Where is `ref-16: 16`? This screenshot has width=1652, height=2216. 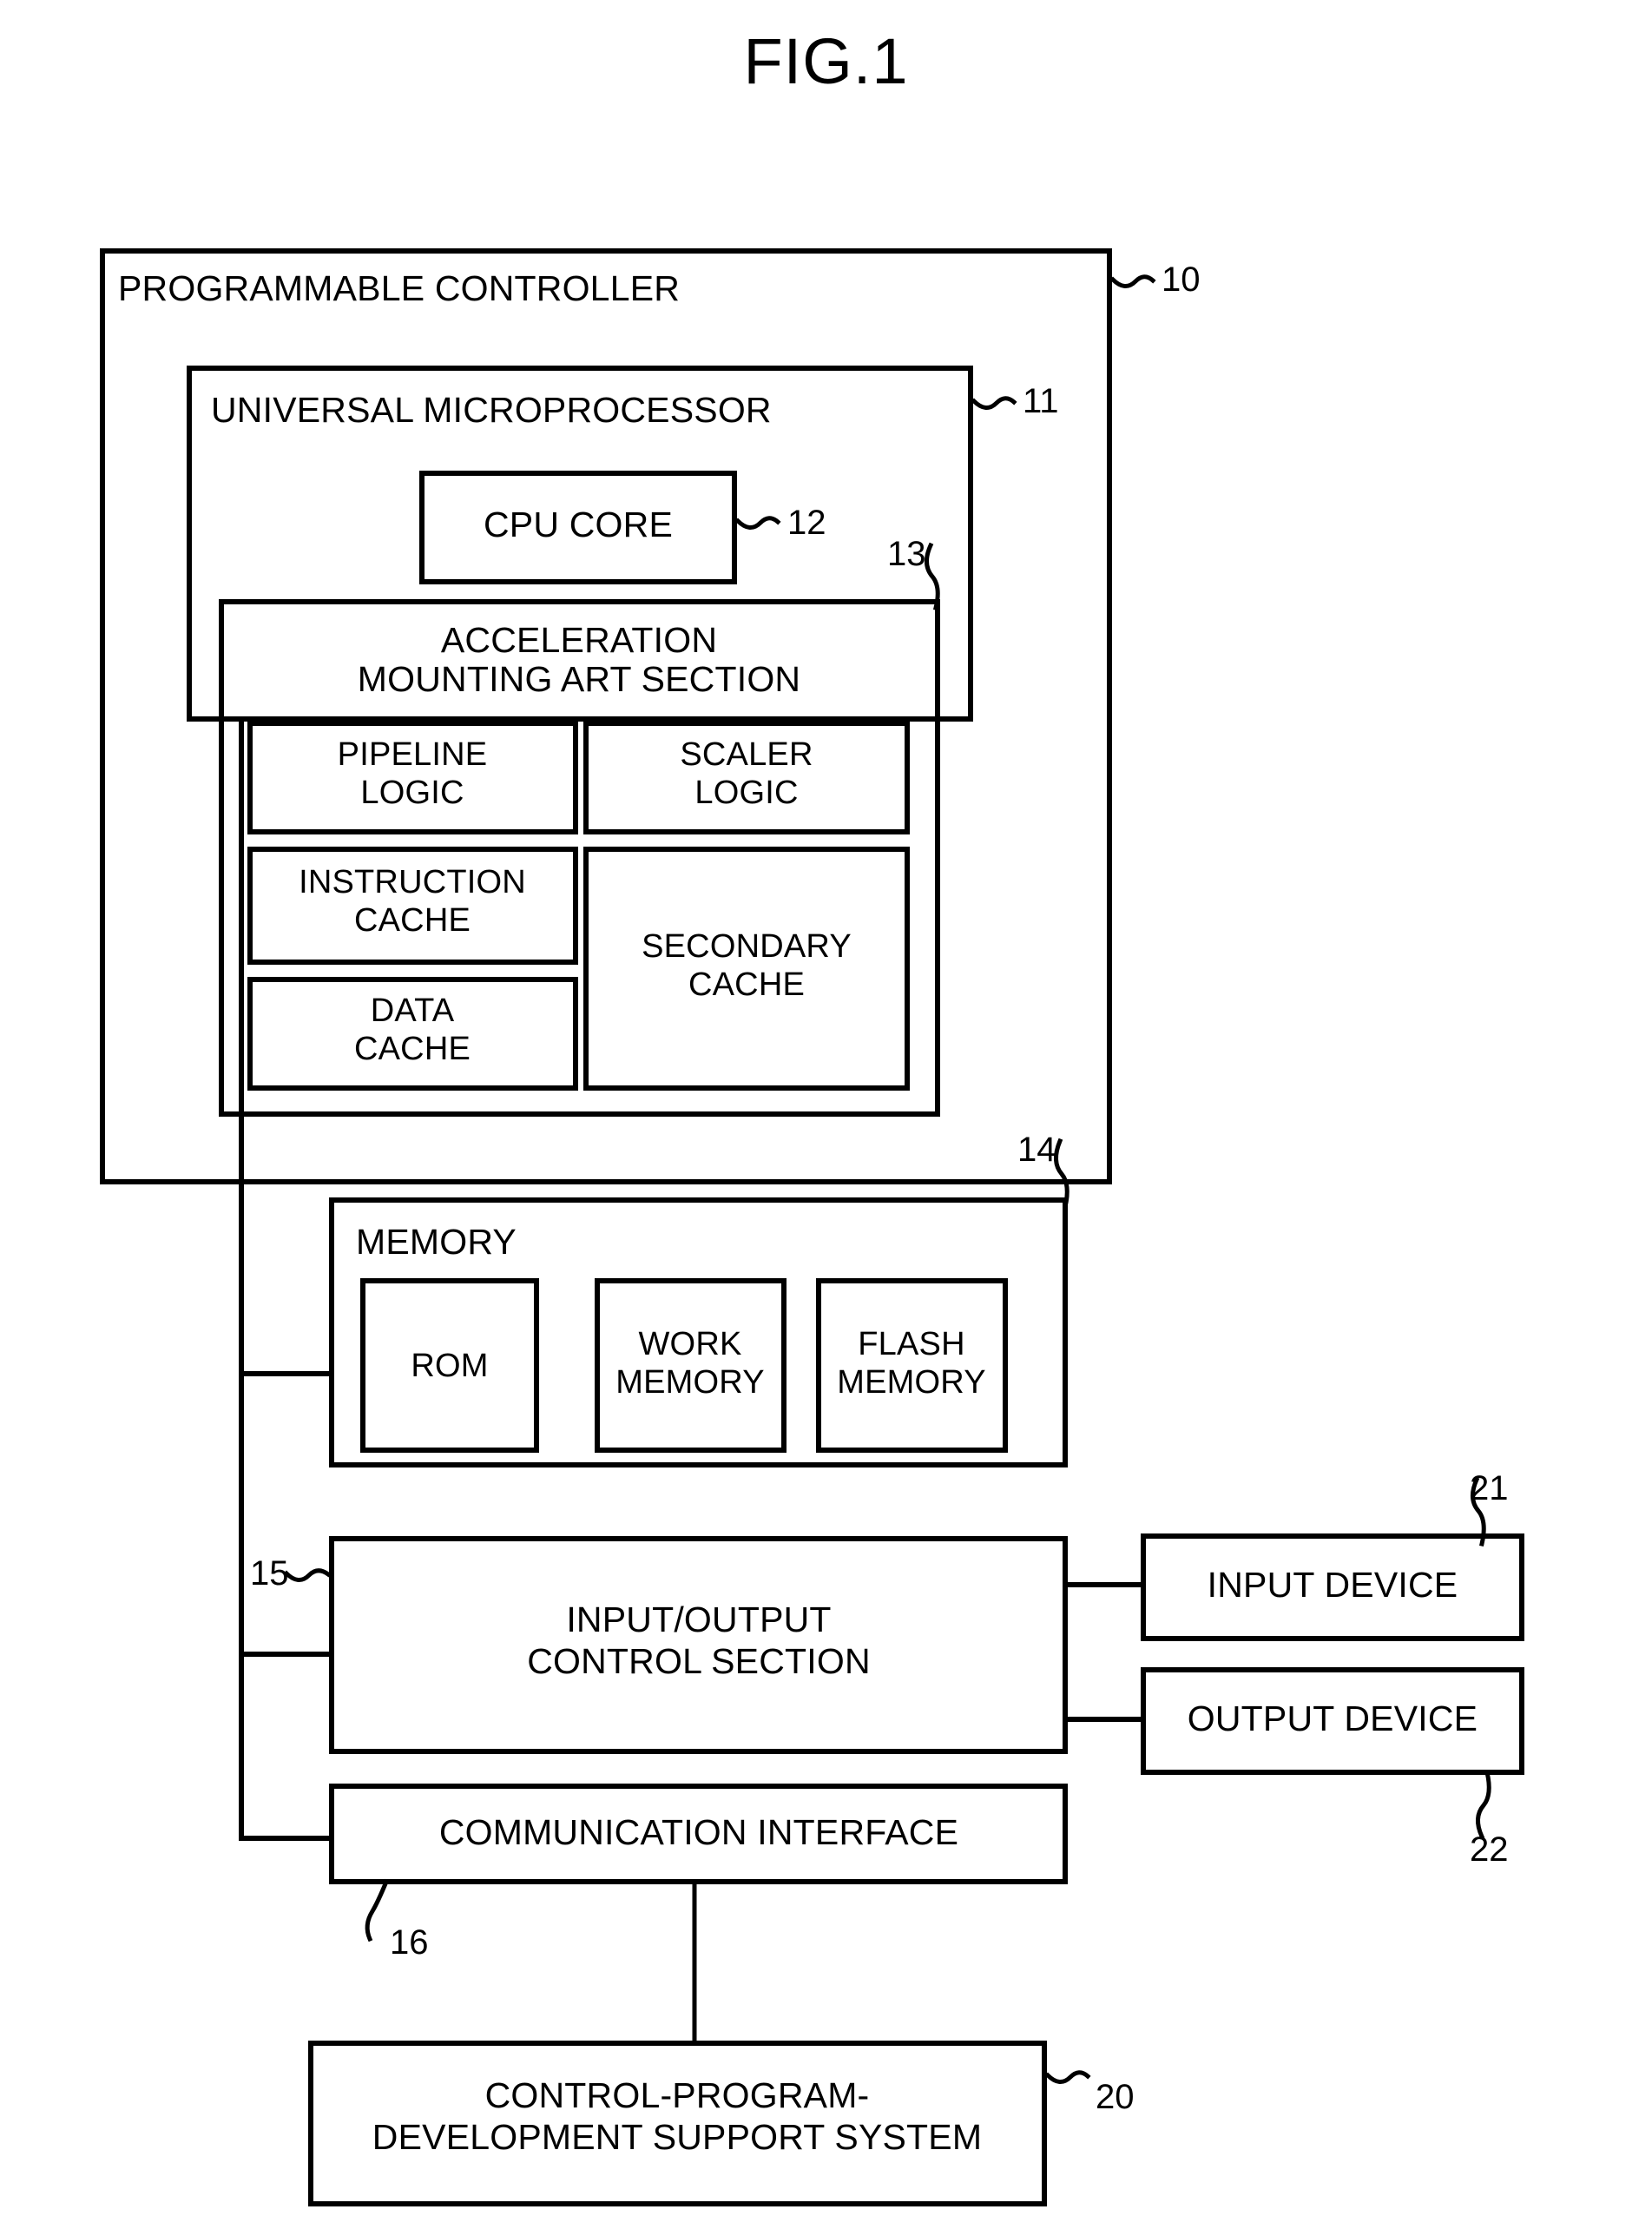 ref-16: 16 is located at coordinates (409, 1942).